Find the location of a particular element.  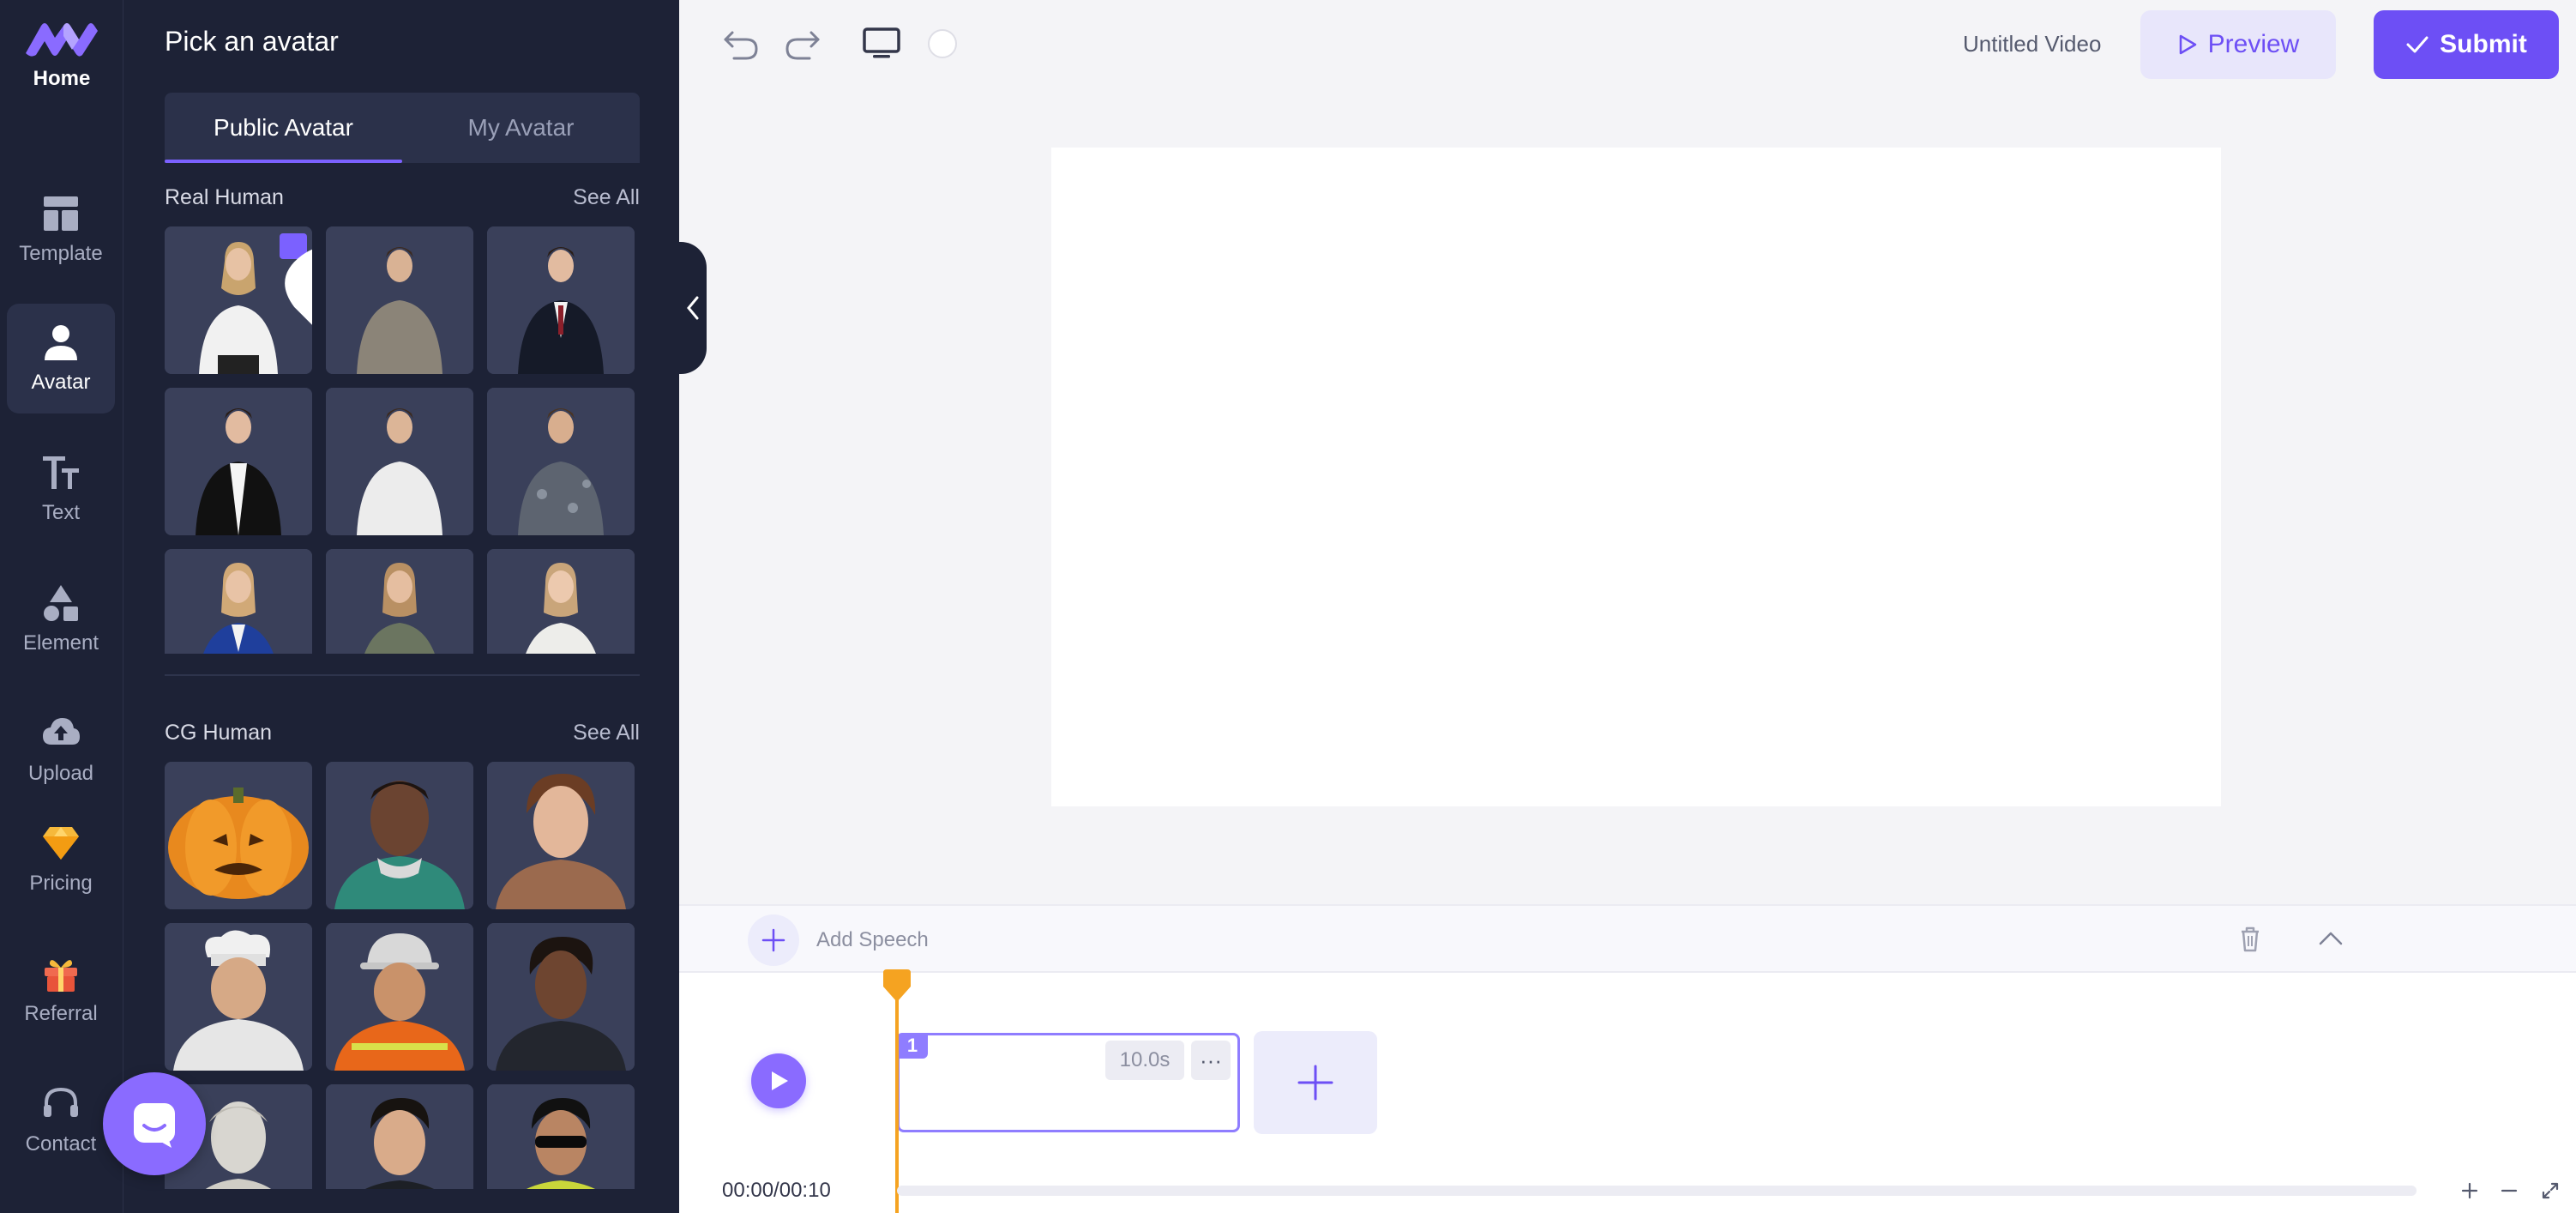

collapse-panel-button is located at coordinates (693, 308).